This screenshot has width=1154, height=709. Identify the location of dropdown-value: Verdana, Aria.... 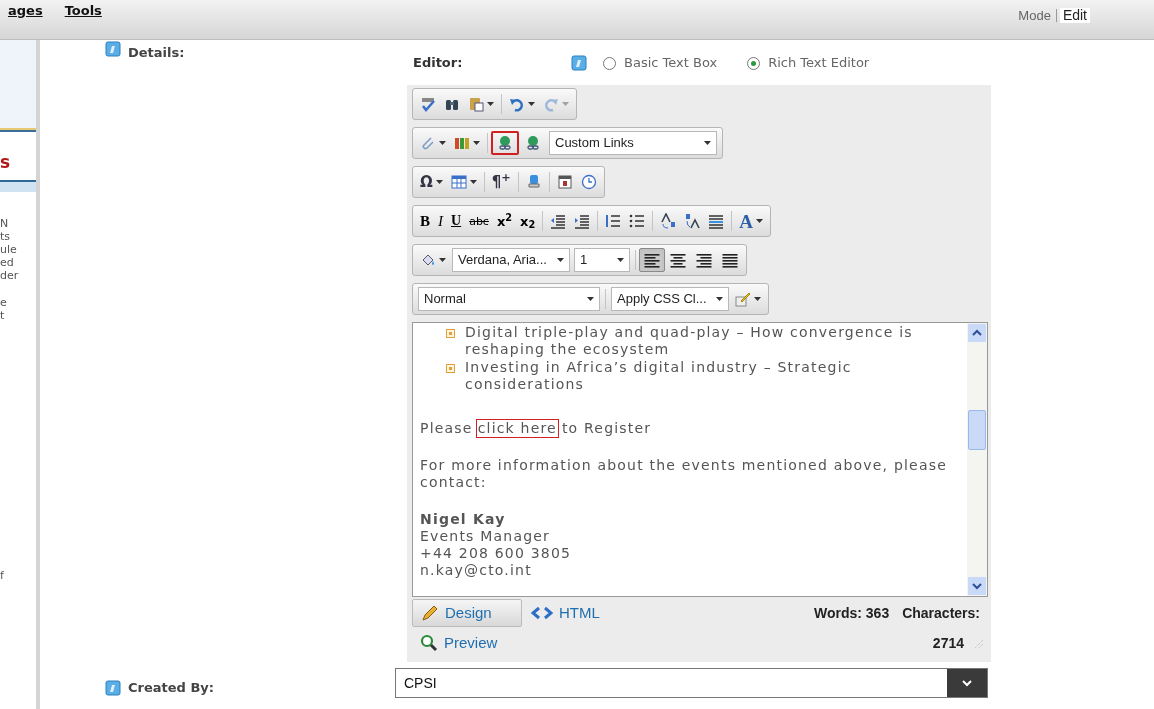
(502, 260).